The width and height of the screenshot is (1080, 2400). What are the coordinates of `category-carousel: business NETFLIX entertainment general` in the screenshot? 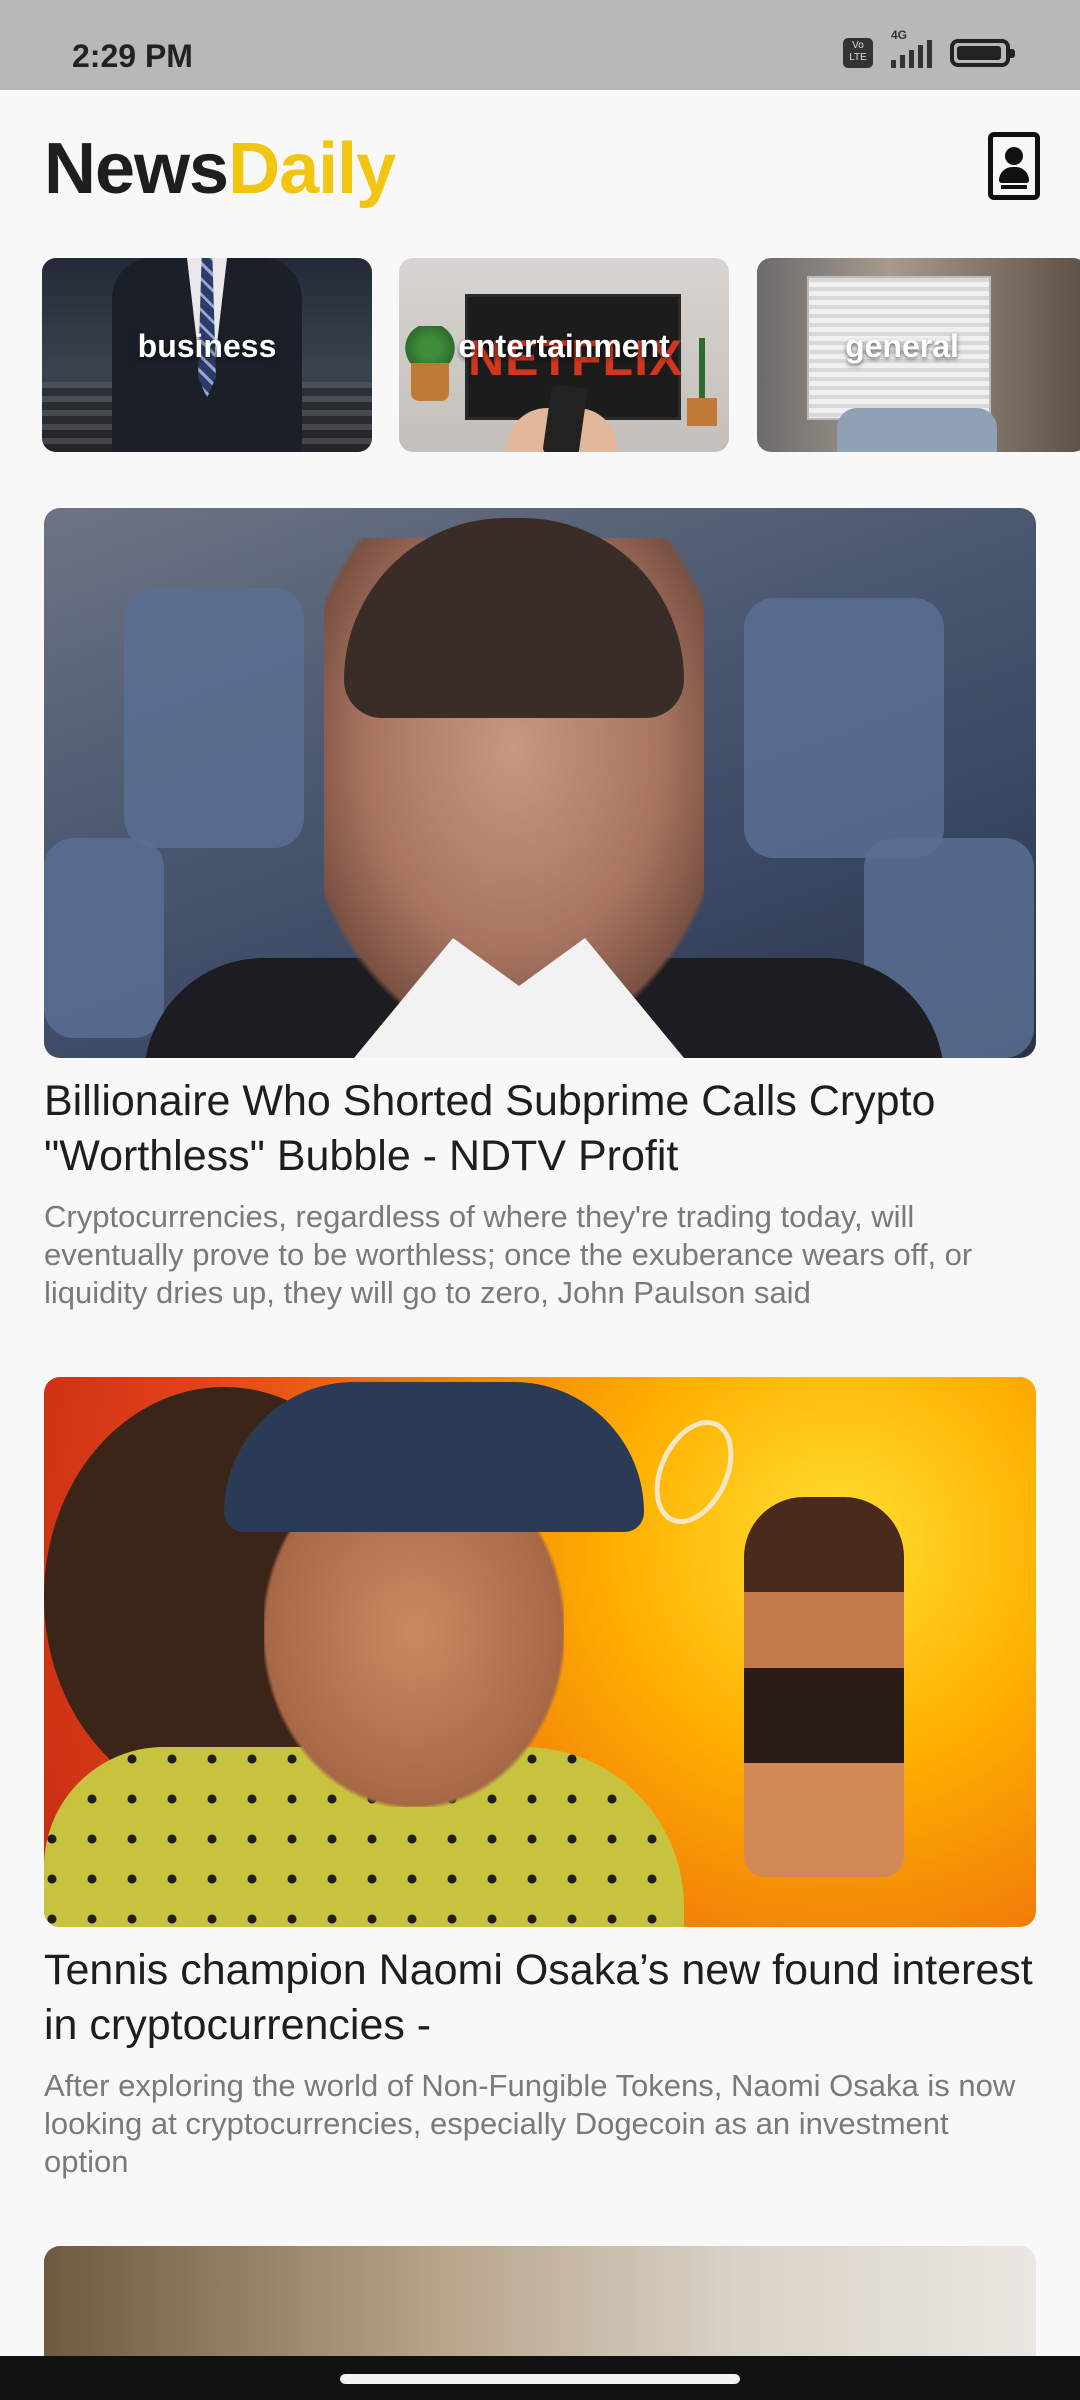 It's located at (540, 355).